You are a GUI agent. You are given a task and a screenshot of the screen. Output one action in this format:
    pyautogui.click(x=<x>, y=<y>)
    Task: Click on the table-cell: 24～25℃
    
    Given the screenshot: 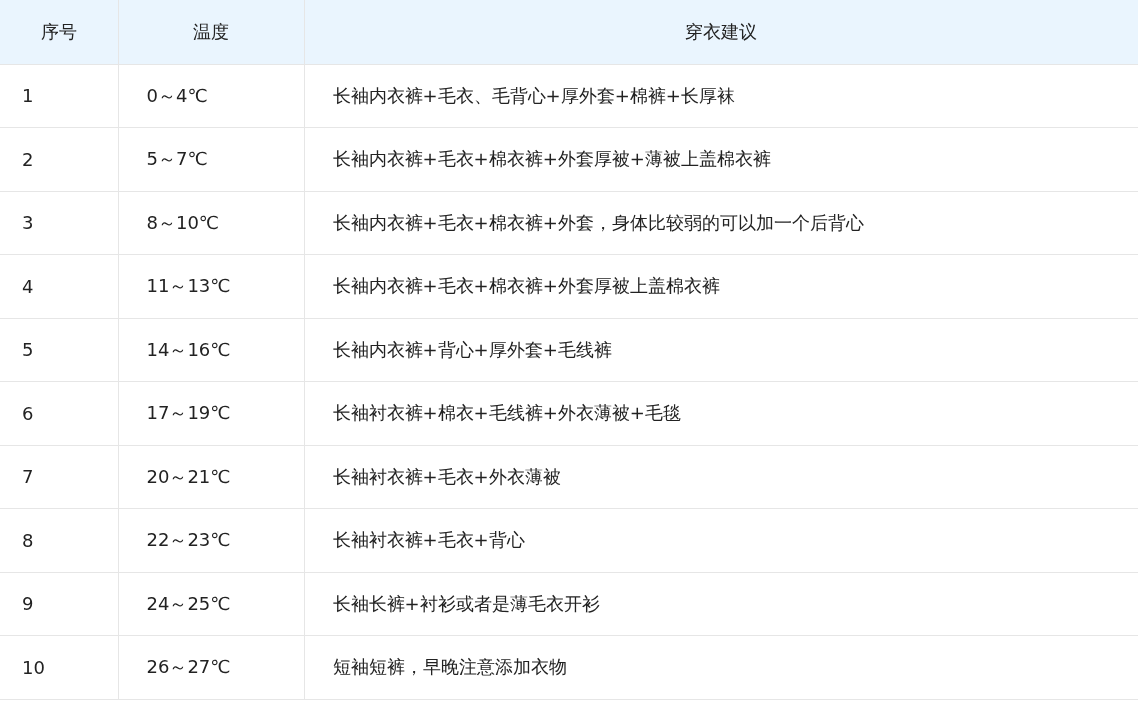 What is the action you would take?
    pyautogui.click(x=211, y=604)
    